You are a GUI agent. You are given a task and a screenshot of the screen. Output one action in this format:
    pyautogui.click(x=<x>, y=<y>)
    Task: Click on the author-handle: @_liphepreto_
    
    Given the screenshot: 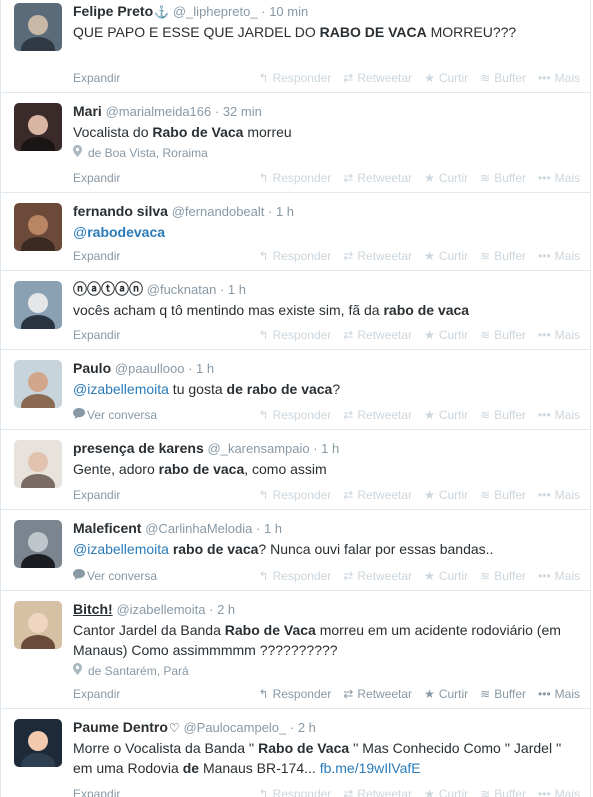 What is the action you would take?
    pyautogui.click(x=215, y=11)
    